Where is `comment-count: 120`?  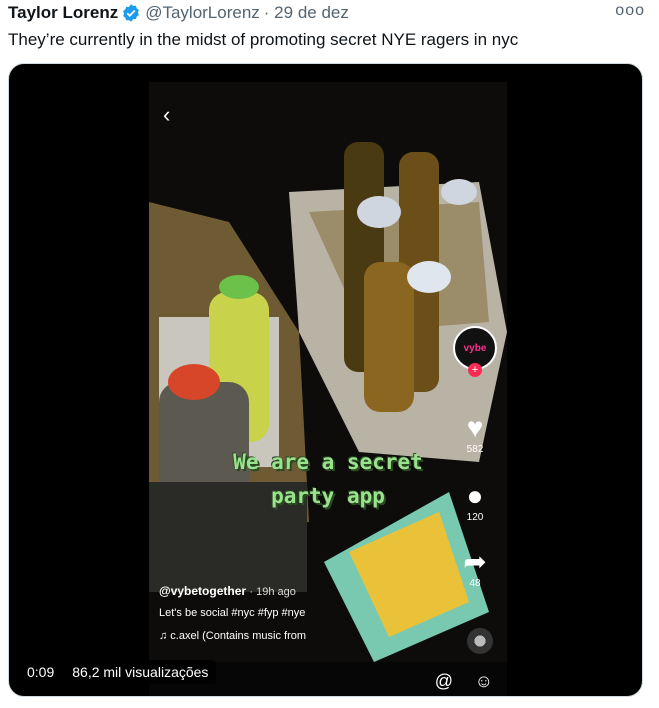
comment-count: 120 is located at coordinates (475, 517).